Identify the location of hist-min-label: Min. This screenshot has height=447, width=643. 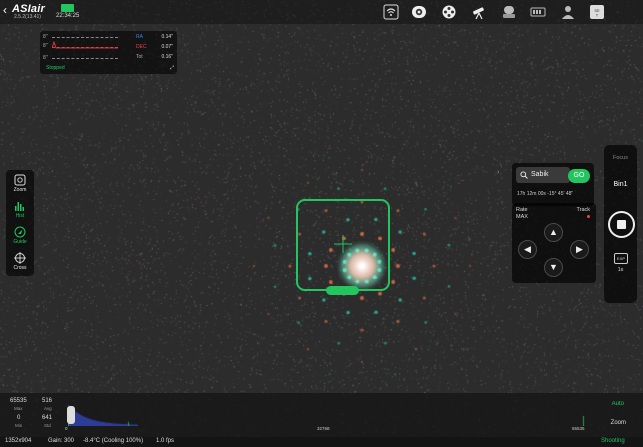
(19, 425).